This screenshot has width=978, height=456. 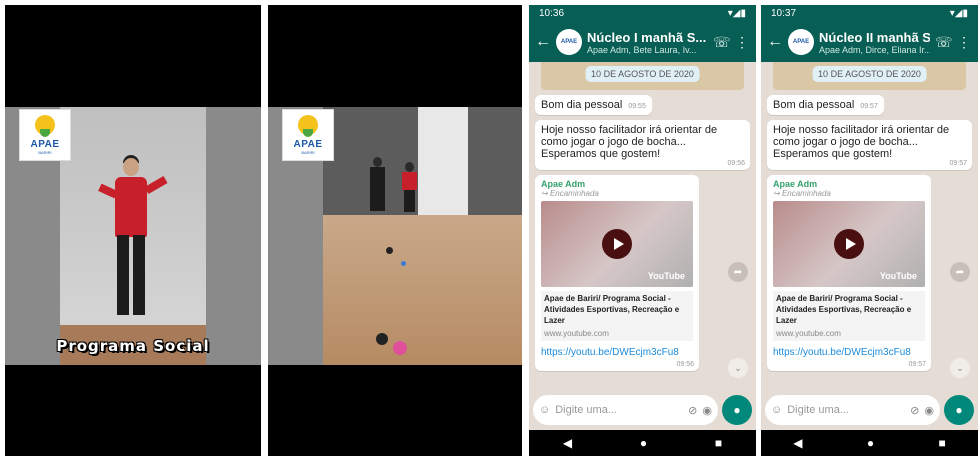 I want to click on video-caption: Programa Social, so click(x=133, y=346).